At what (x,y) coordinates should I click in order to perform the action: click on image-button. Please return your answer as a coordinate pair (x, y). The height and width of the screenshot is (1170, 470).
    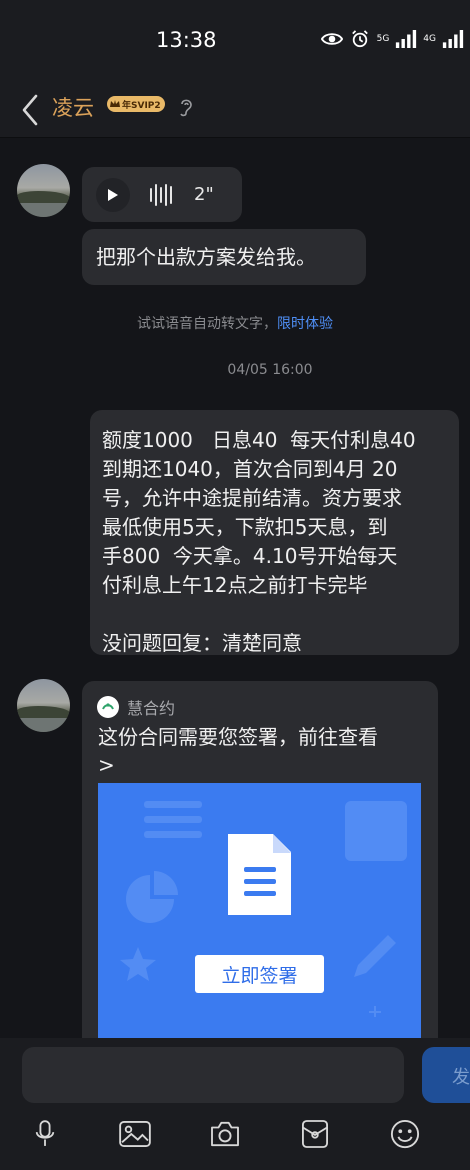
    Looking at the image, I should click on (135, 1134).